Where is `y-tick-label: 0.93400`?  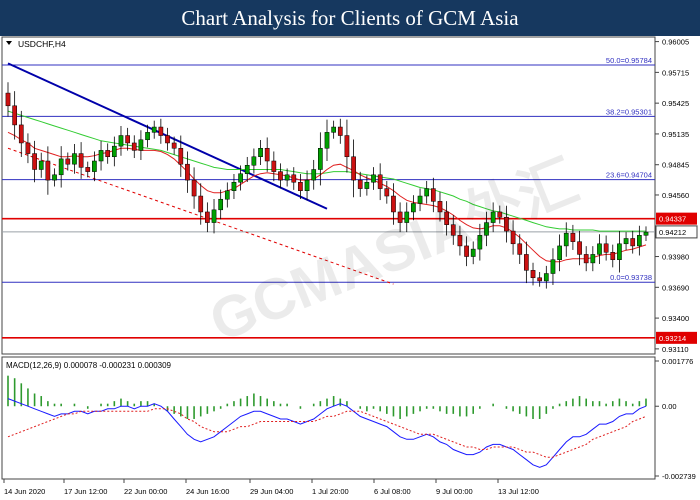
y-tick-label: 0.93400 is located at coordinates (675, 318).